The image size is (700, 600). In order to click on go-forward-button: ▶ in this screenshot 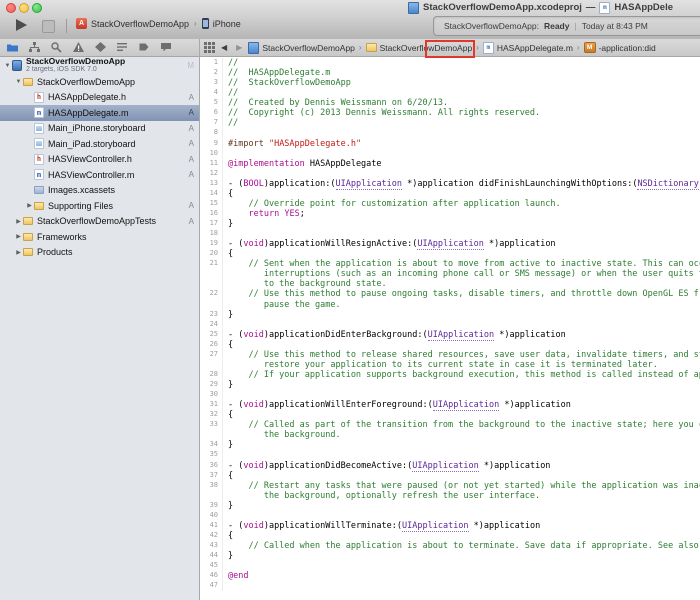, I will do `click(239, 47)`.